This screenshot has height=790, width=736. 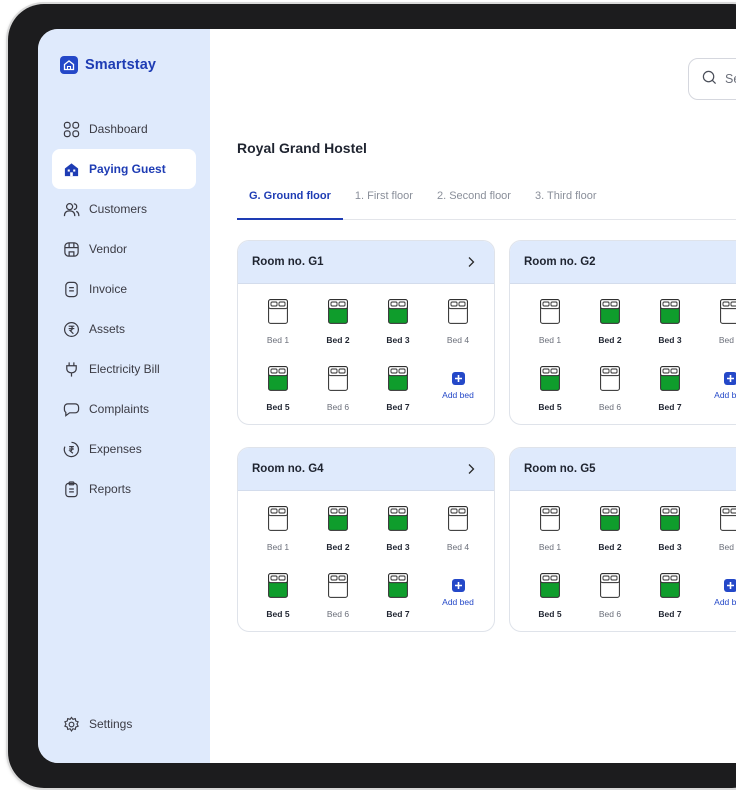 What do you see at coordinates (566, 202) in the screenshot?
I see `tab-third-floor: 3. Third floor` at bounding box center [566, 202].